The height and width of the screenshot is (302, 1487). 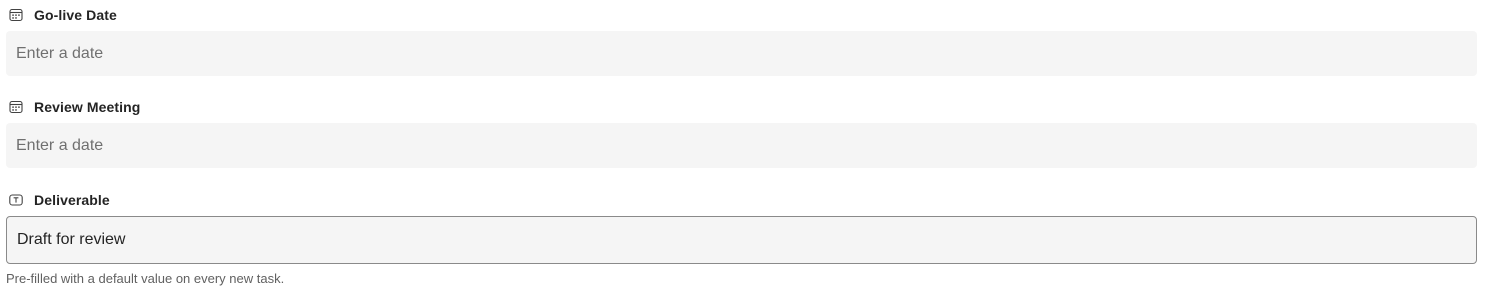 I want to click on review-meeting-placeholder: Enter a date, so click(x=60, y=145).